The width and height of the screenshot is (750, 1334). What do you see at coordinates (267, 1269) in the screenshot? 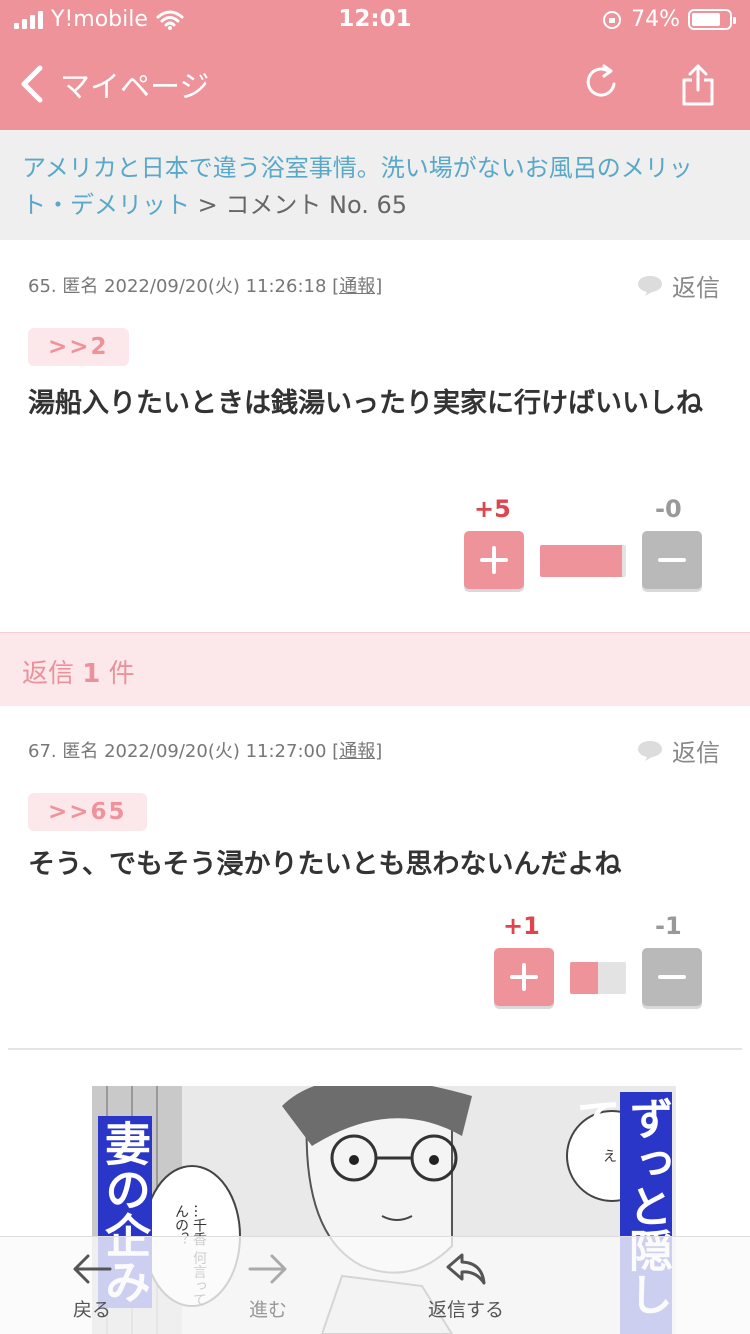
I see `arrow-right-icon` at bounding box center [267, 1269].